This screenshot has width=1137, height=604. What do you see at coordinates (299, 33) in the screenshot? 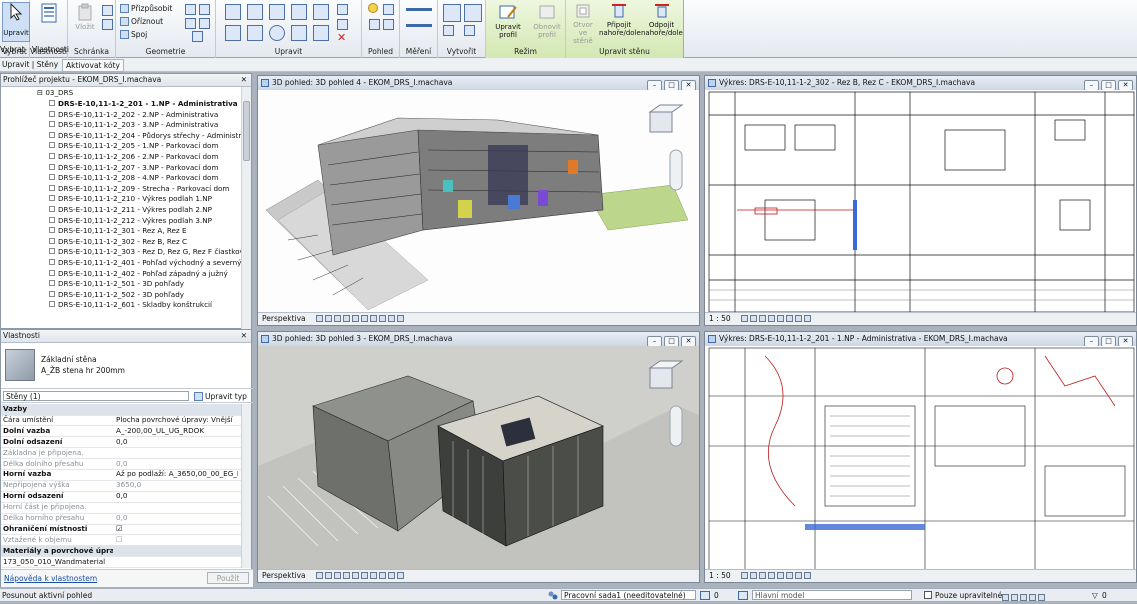
I see `array-icon` at bounding box center [299, 33].